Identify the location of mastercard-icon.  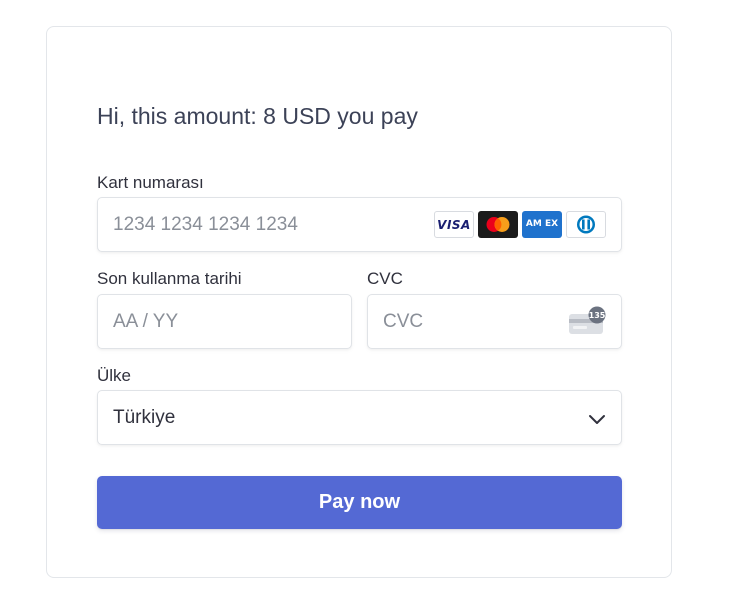
(498, 224).